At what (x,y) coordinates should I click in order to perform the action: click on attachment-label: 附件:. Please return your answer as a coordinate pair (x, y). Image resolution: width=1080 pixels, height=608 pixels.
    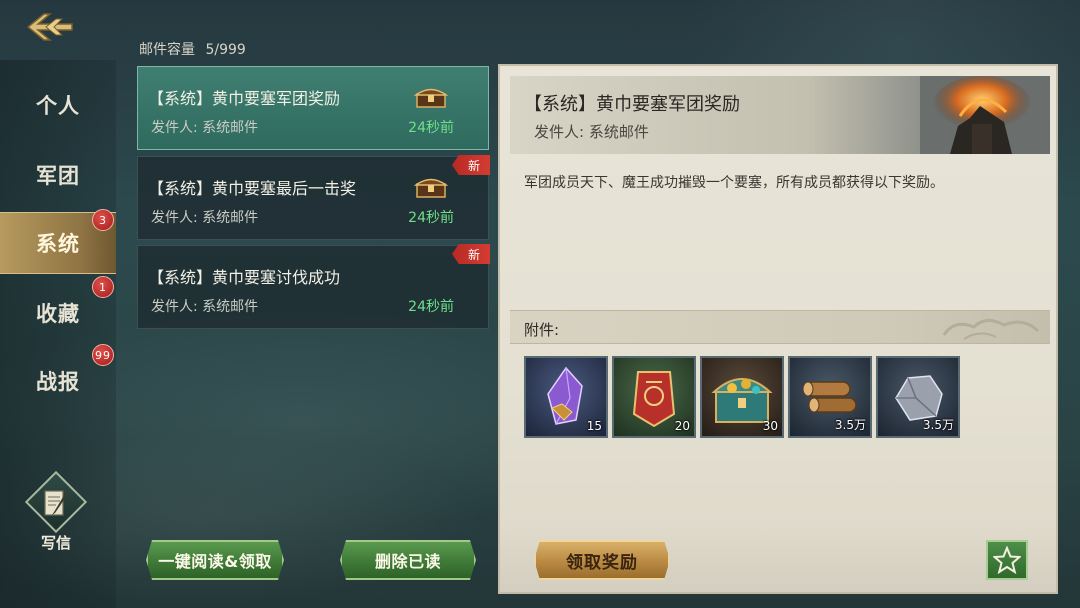
    Looking at the image, I should click on (542, 330).